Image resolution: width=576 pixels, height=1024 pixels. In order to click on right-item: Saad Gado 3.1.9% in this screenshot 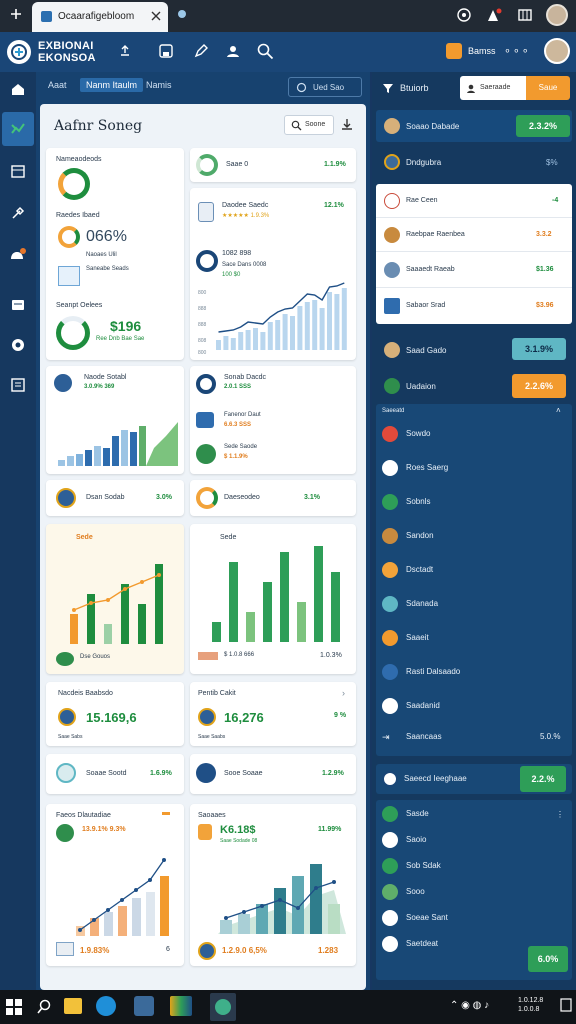, I will do `click(474, 350)`.